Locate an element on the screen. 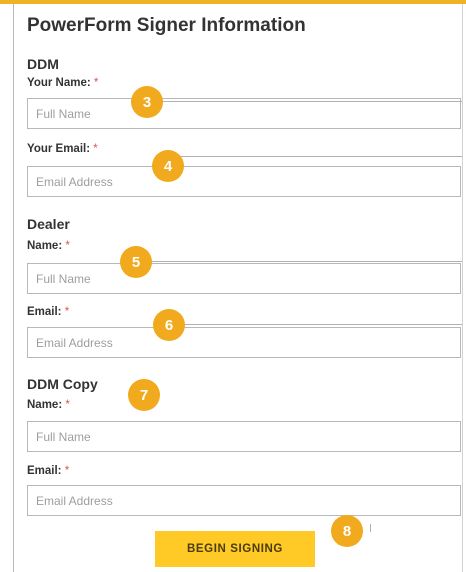 This screenshot has width=466, height=572. callout-badge-3: 3 is located at coordinates (147, 102).